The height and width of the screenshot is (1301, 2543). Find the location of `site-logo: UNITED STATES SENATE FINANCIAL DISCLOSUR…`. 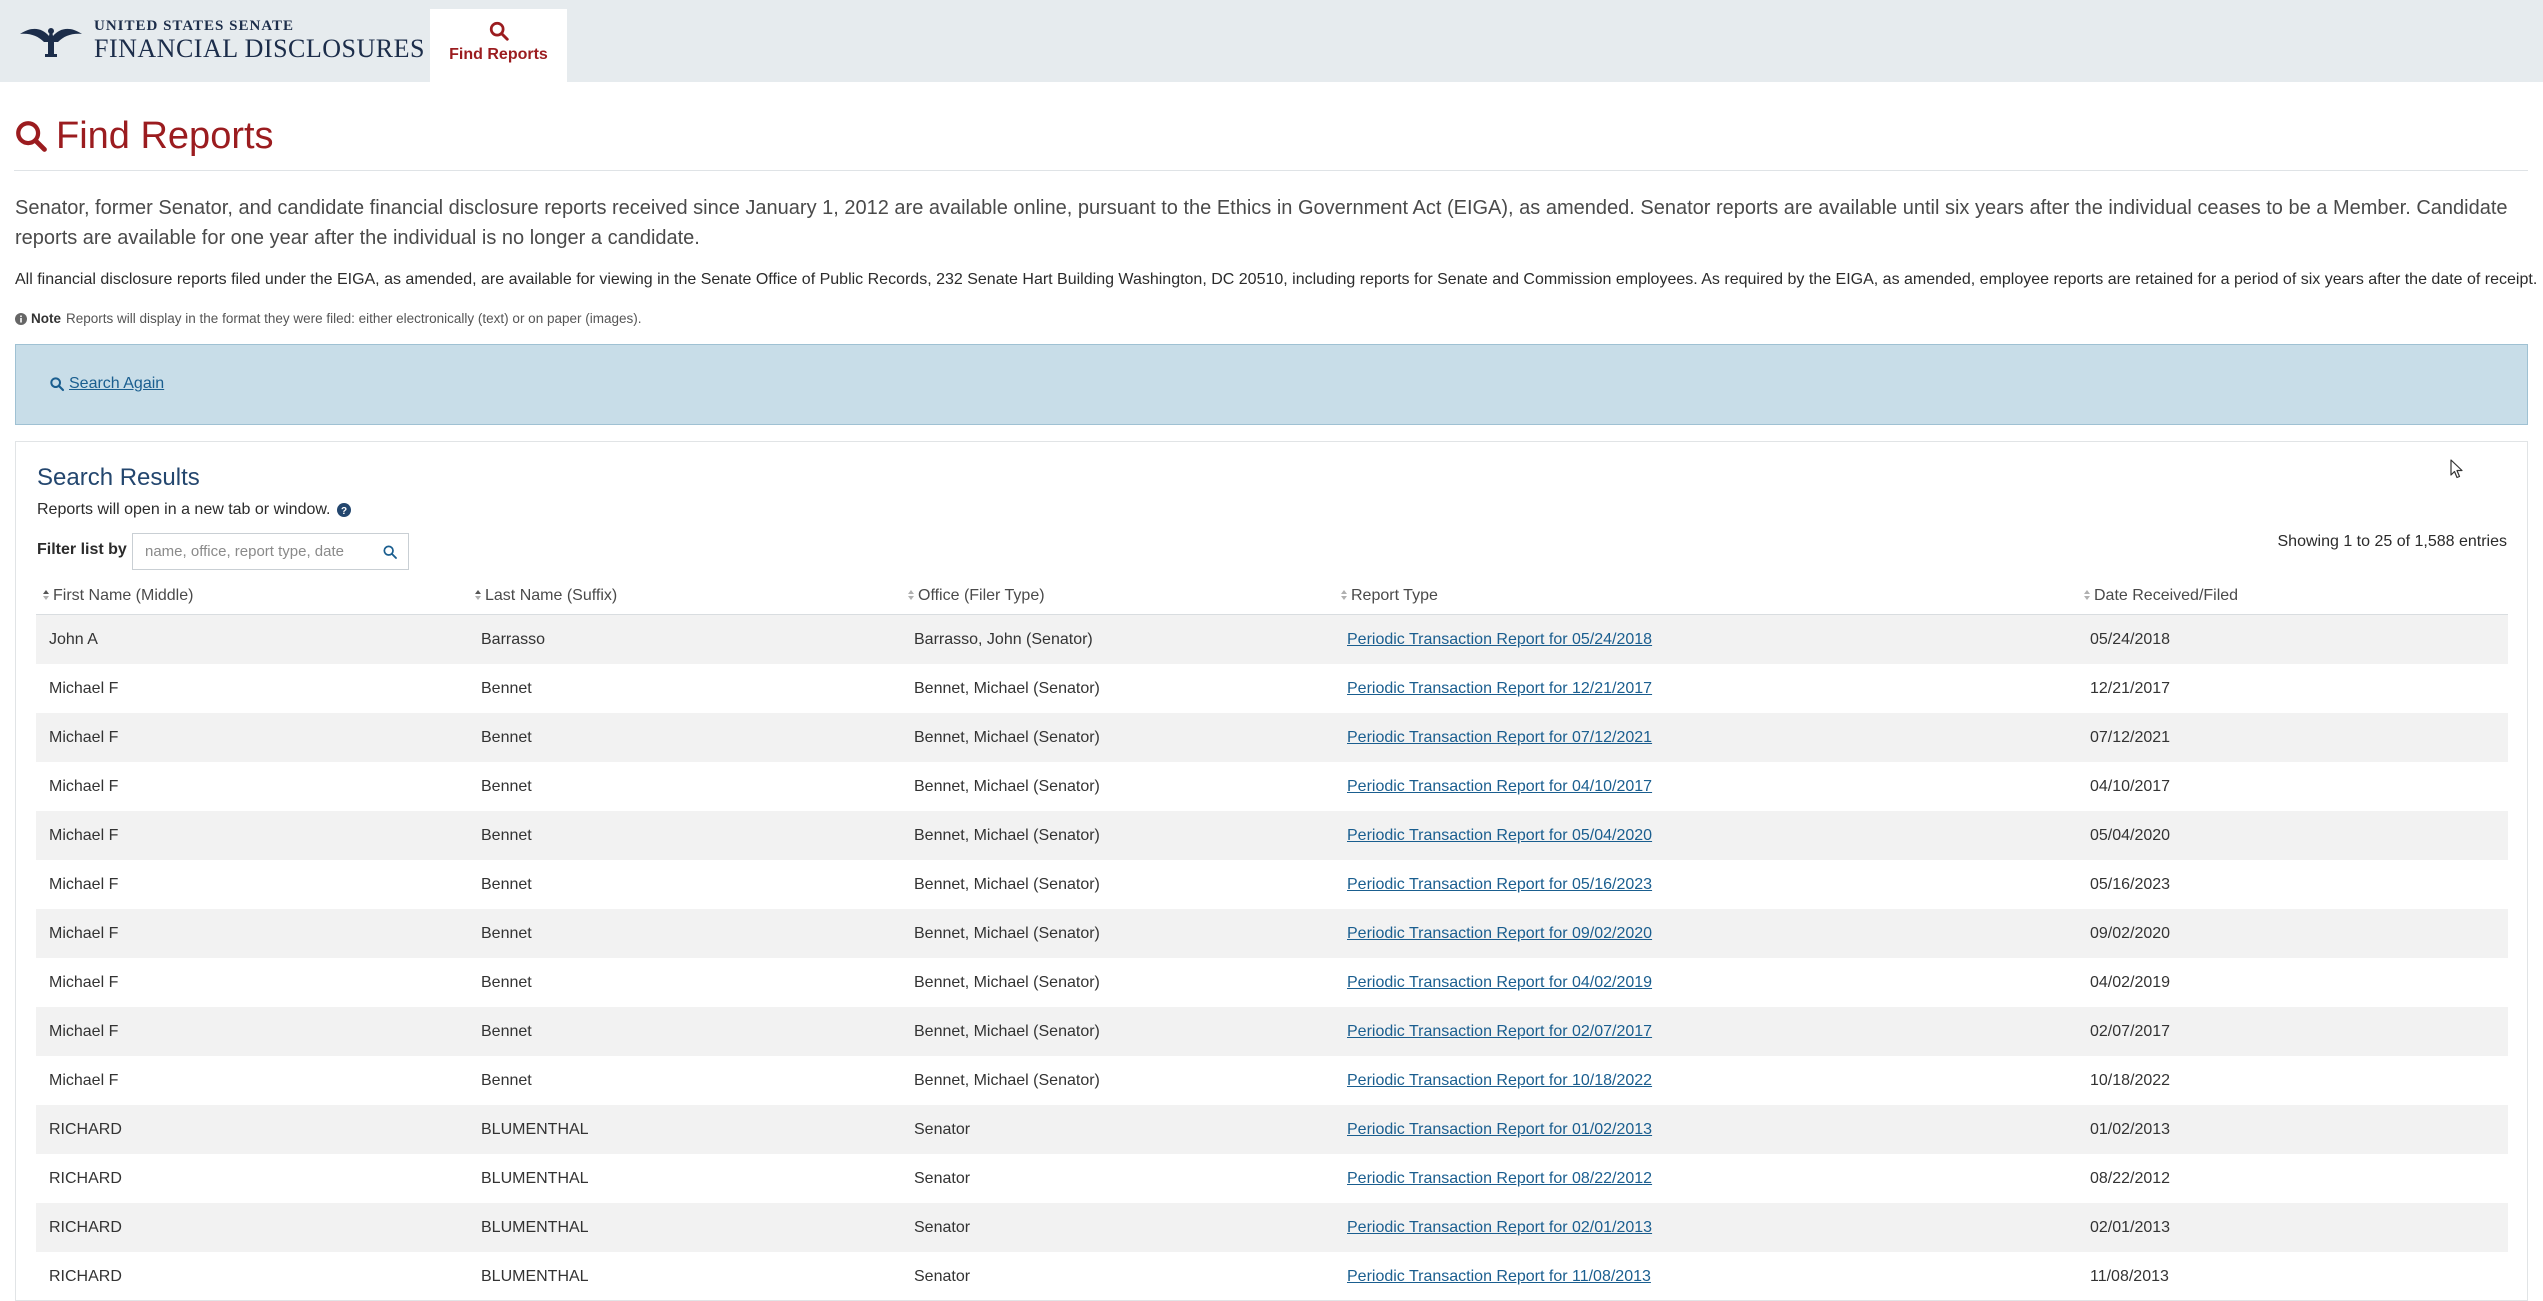

site-logo: UNITED STATES SENATE FINANCIAL DISCLOSUR… is located at coordinates (221, 40).